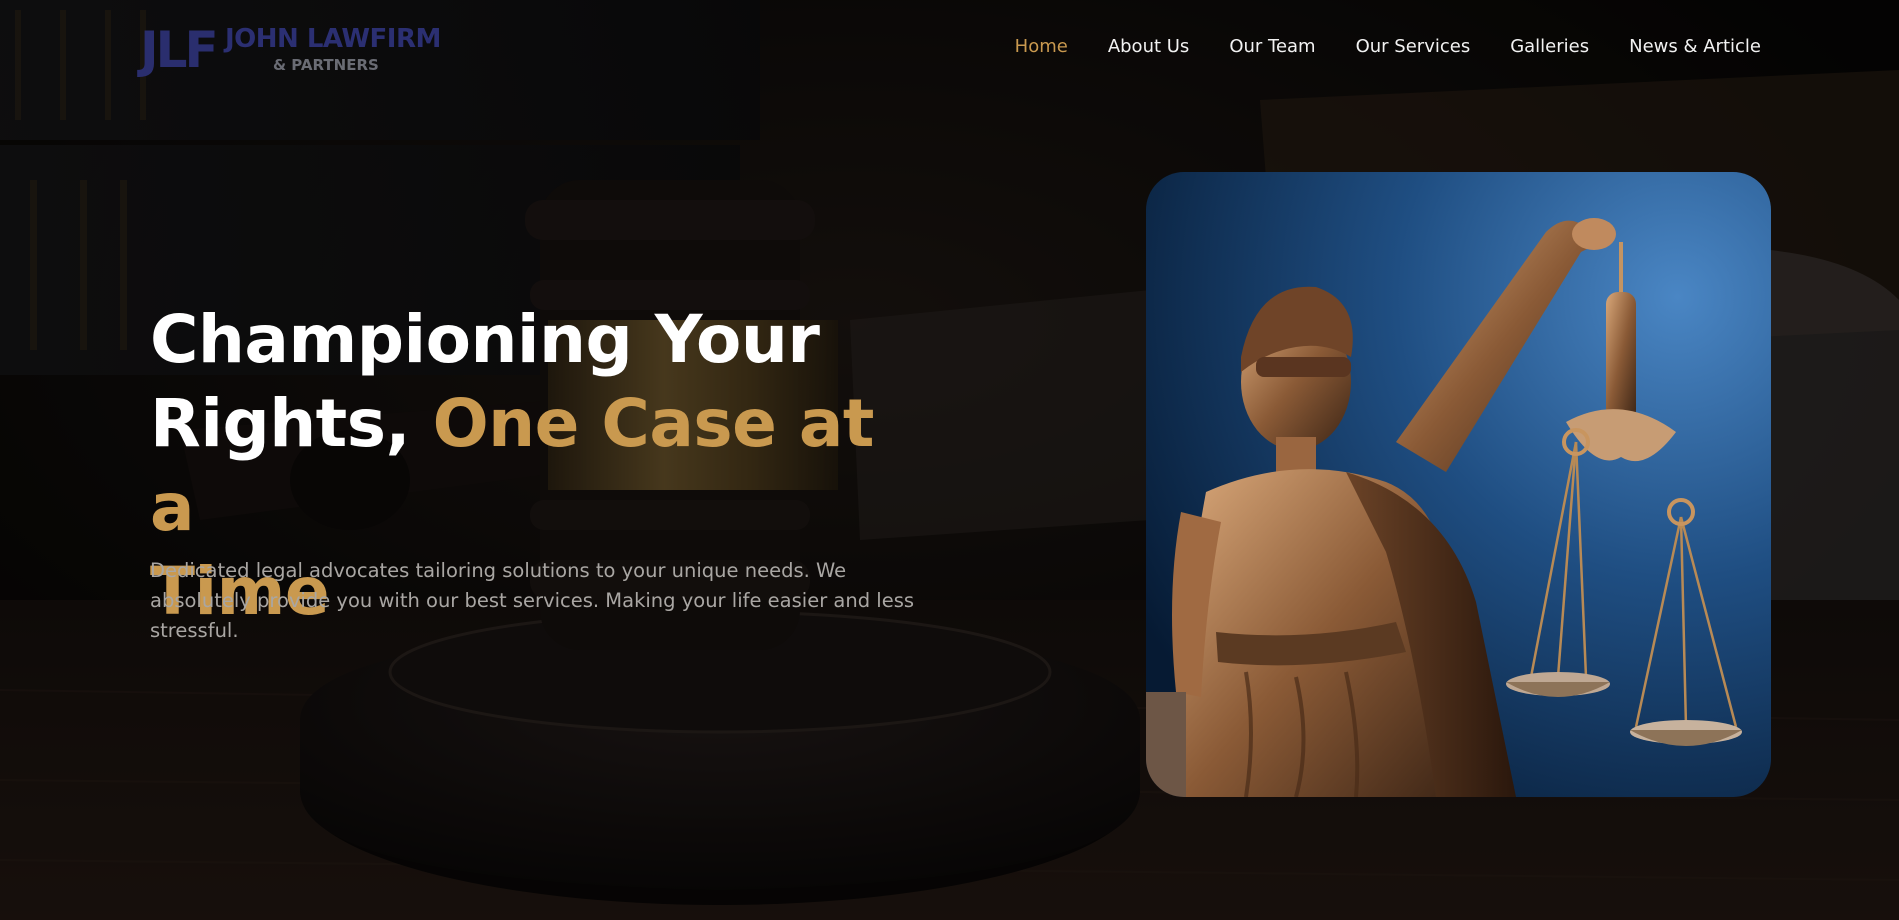 Image resolution: width=1899 pixels, height=920 pixels. What do you see at coordinates (485, 339) in the screenshot?
I see `hero-title-line1: Championing Your` at bounding box center [485, 339].